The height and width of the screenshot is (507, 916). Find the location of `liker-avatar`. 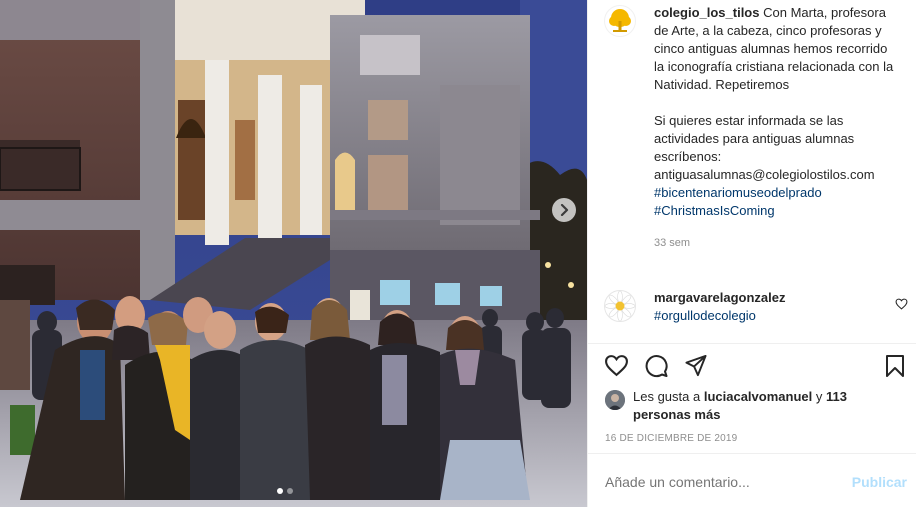

liker-avatar is located at coordinates (615, 400).